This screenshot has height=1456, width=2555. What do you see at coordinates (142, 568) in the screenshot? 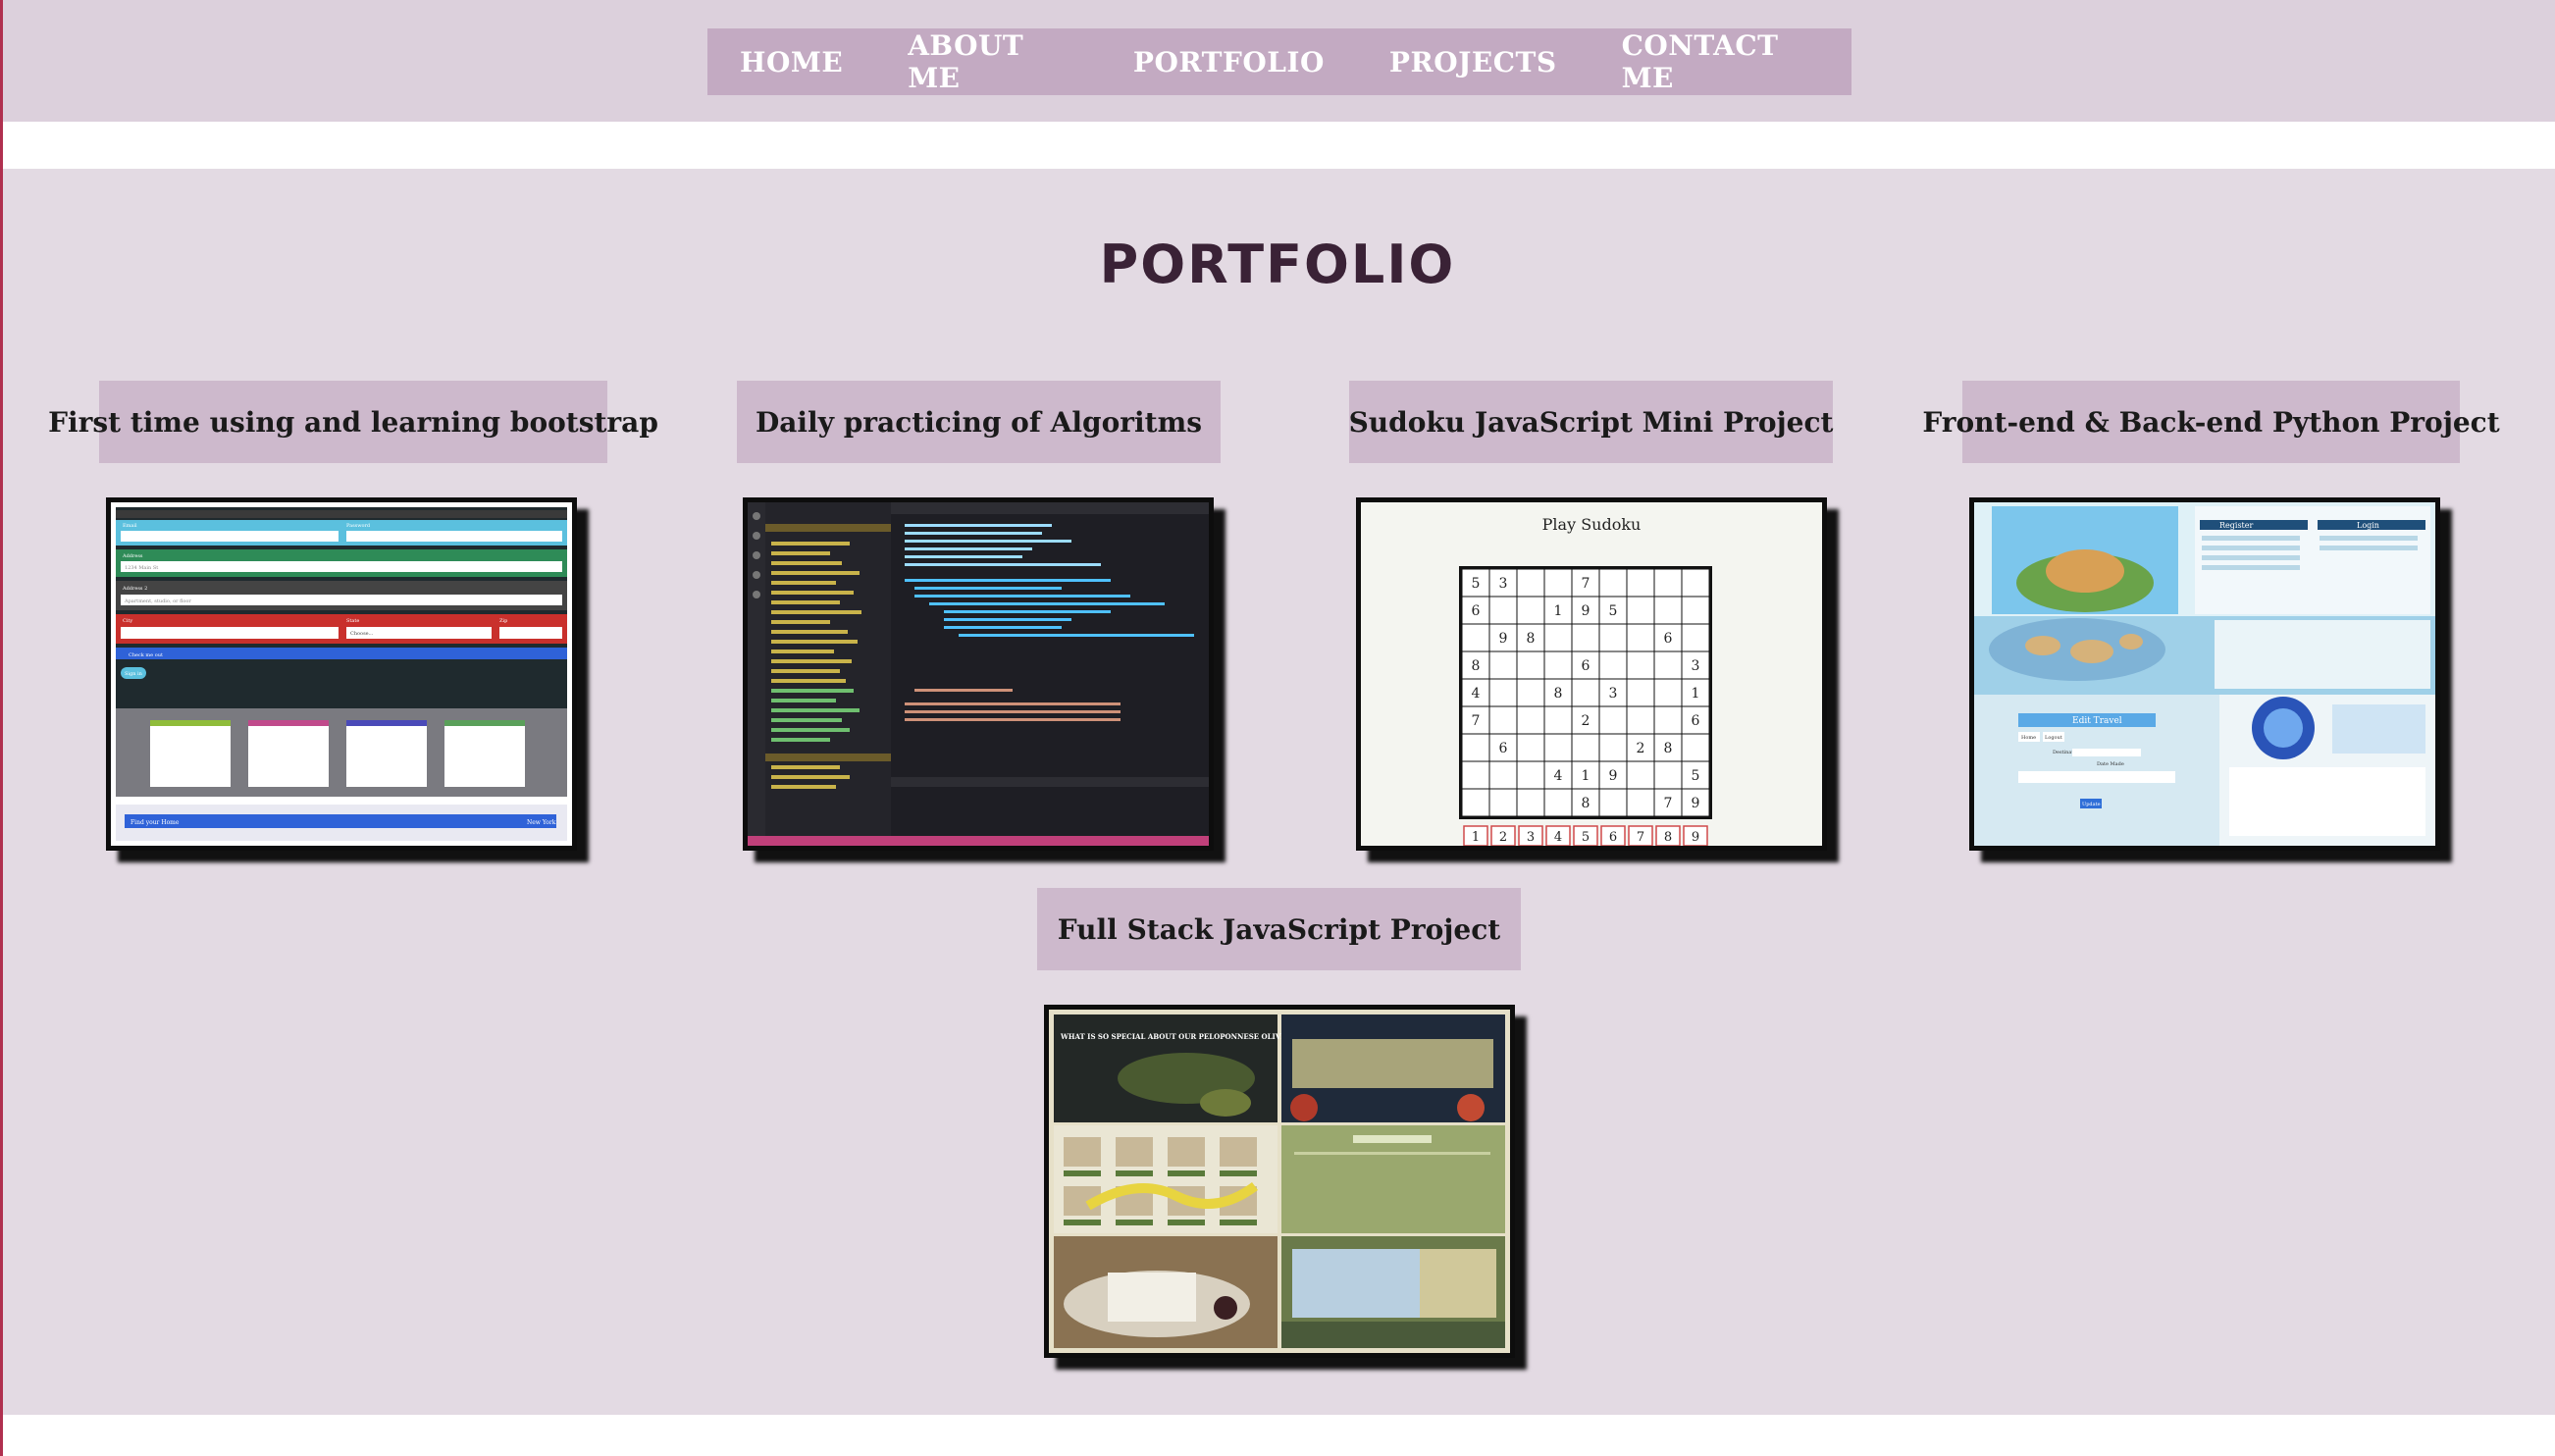
I see `thumb-label: 1234 Main St` at bounding box center [142, 568].